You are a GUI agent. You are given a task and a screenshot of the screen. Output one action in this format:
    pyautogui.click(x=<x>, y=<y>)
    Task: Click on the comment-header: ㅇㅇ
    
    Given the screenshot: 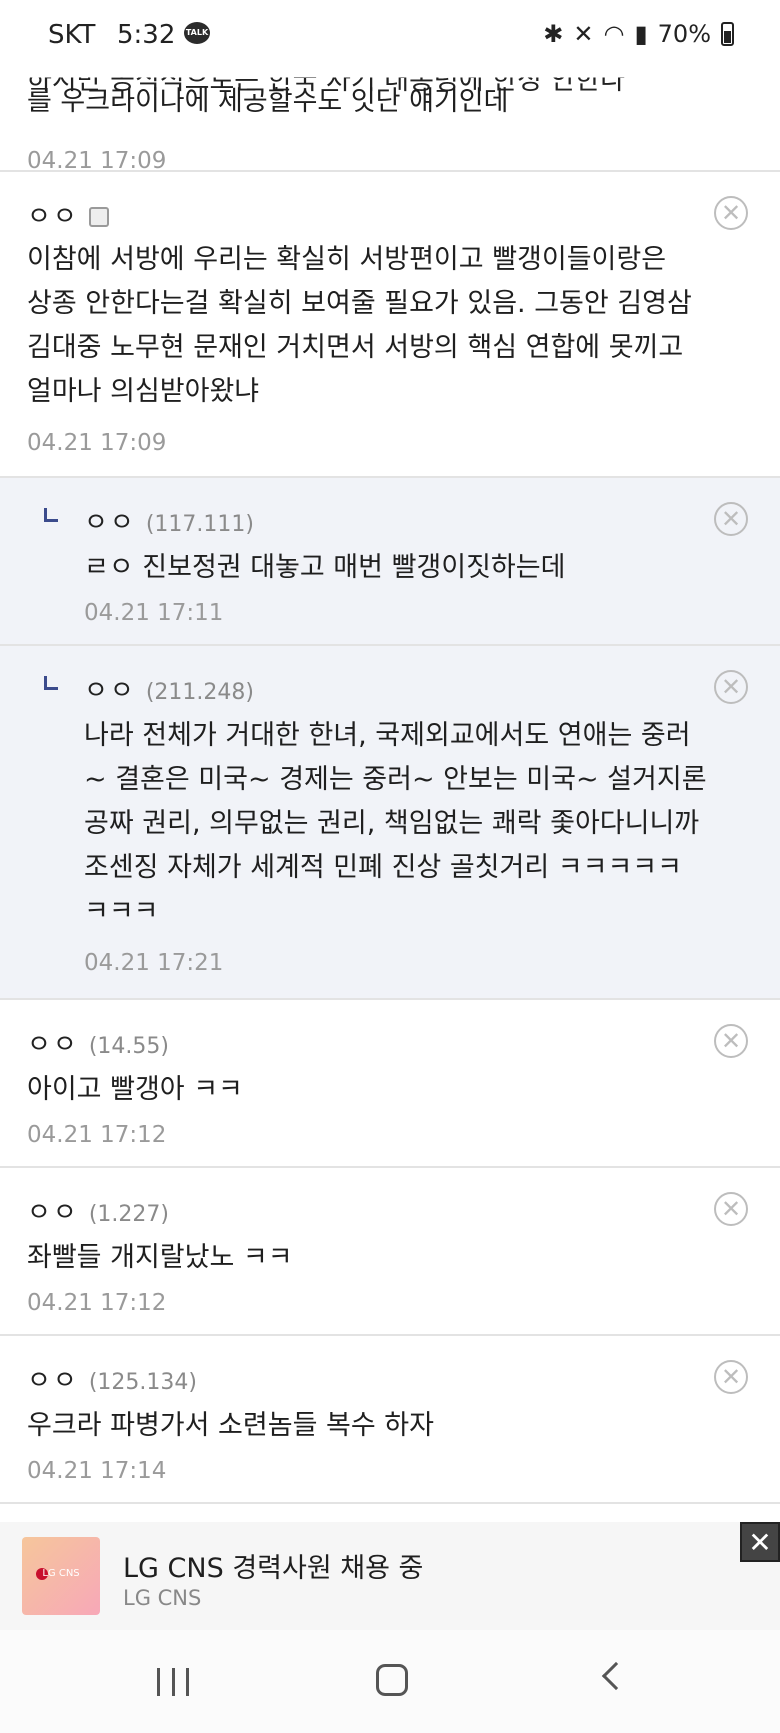 What is the action you would take?
    pyautogui.click(x=68, y=214)
    